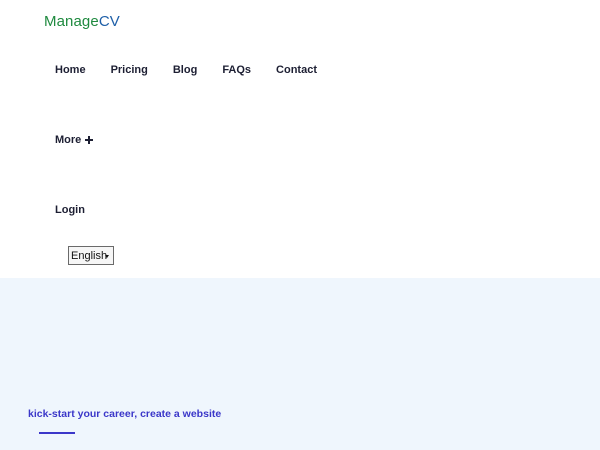 The width and height of the screenshot is (600, 450). What do you see at coordinates (129, 70) in the screenshot?
I see `nav-pricing-link: Pricing` at bounding box center [129, 70].